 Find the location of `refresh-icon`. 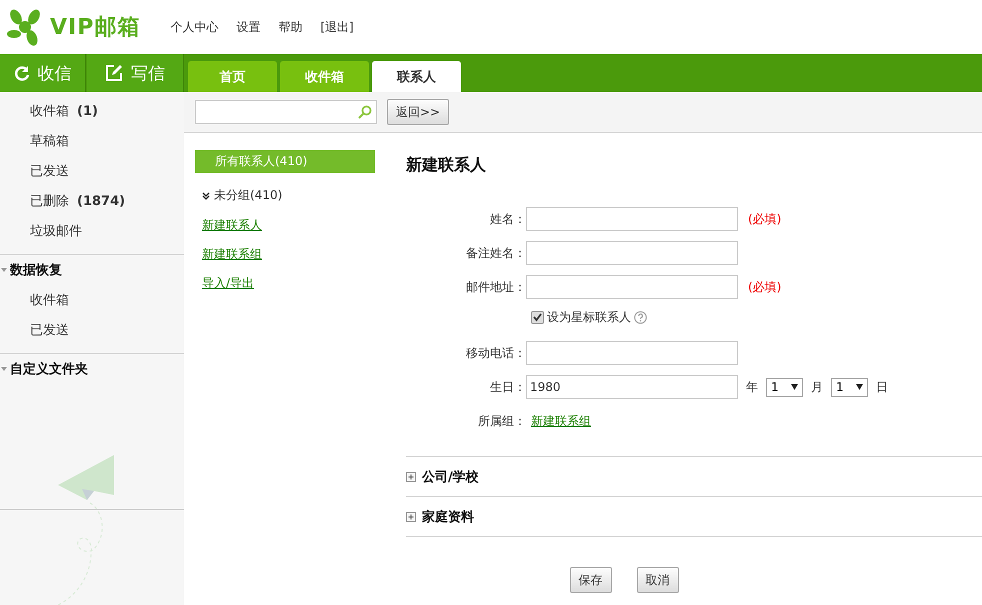

refresh-icon is located at coordinates (22, 73).